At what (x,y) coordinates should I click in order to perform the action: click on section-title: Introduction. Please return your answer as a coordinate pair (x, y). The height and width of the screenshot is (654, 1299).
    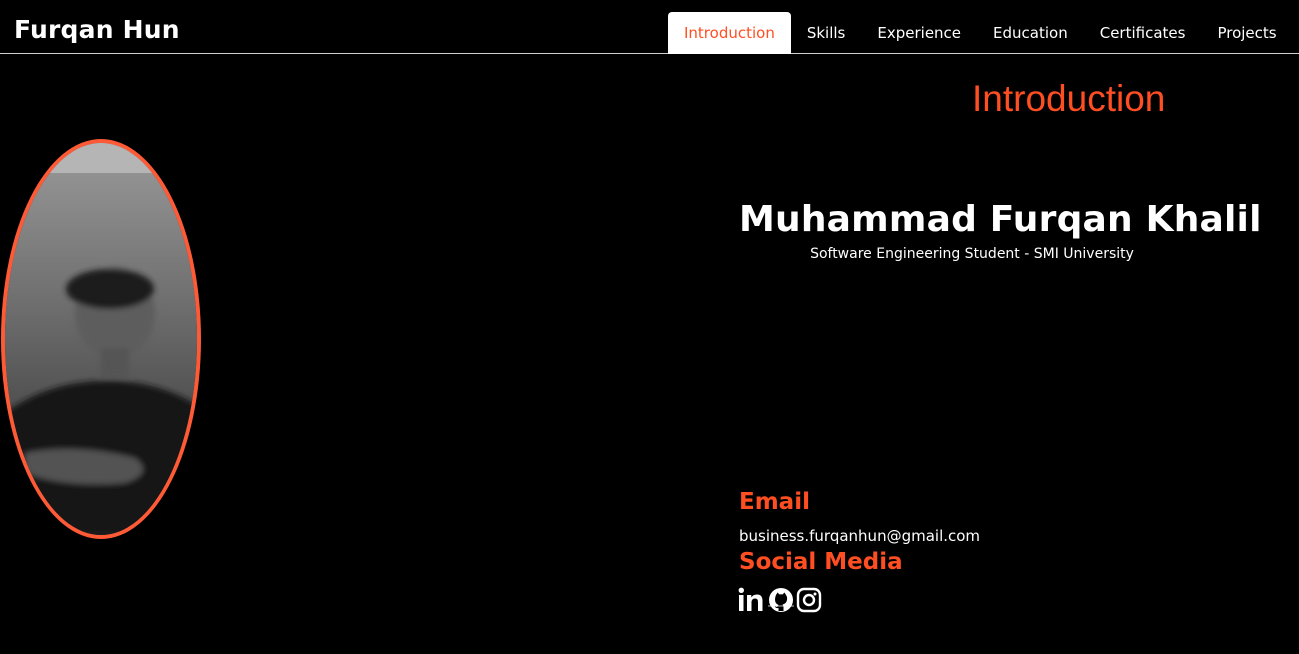
    Looking at the image, I should click on (1069, 98).